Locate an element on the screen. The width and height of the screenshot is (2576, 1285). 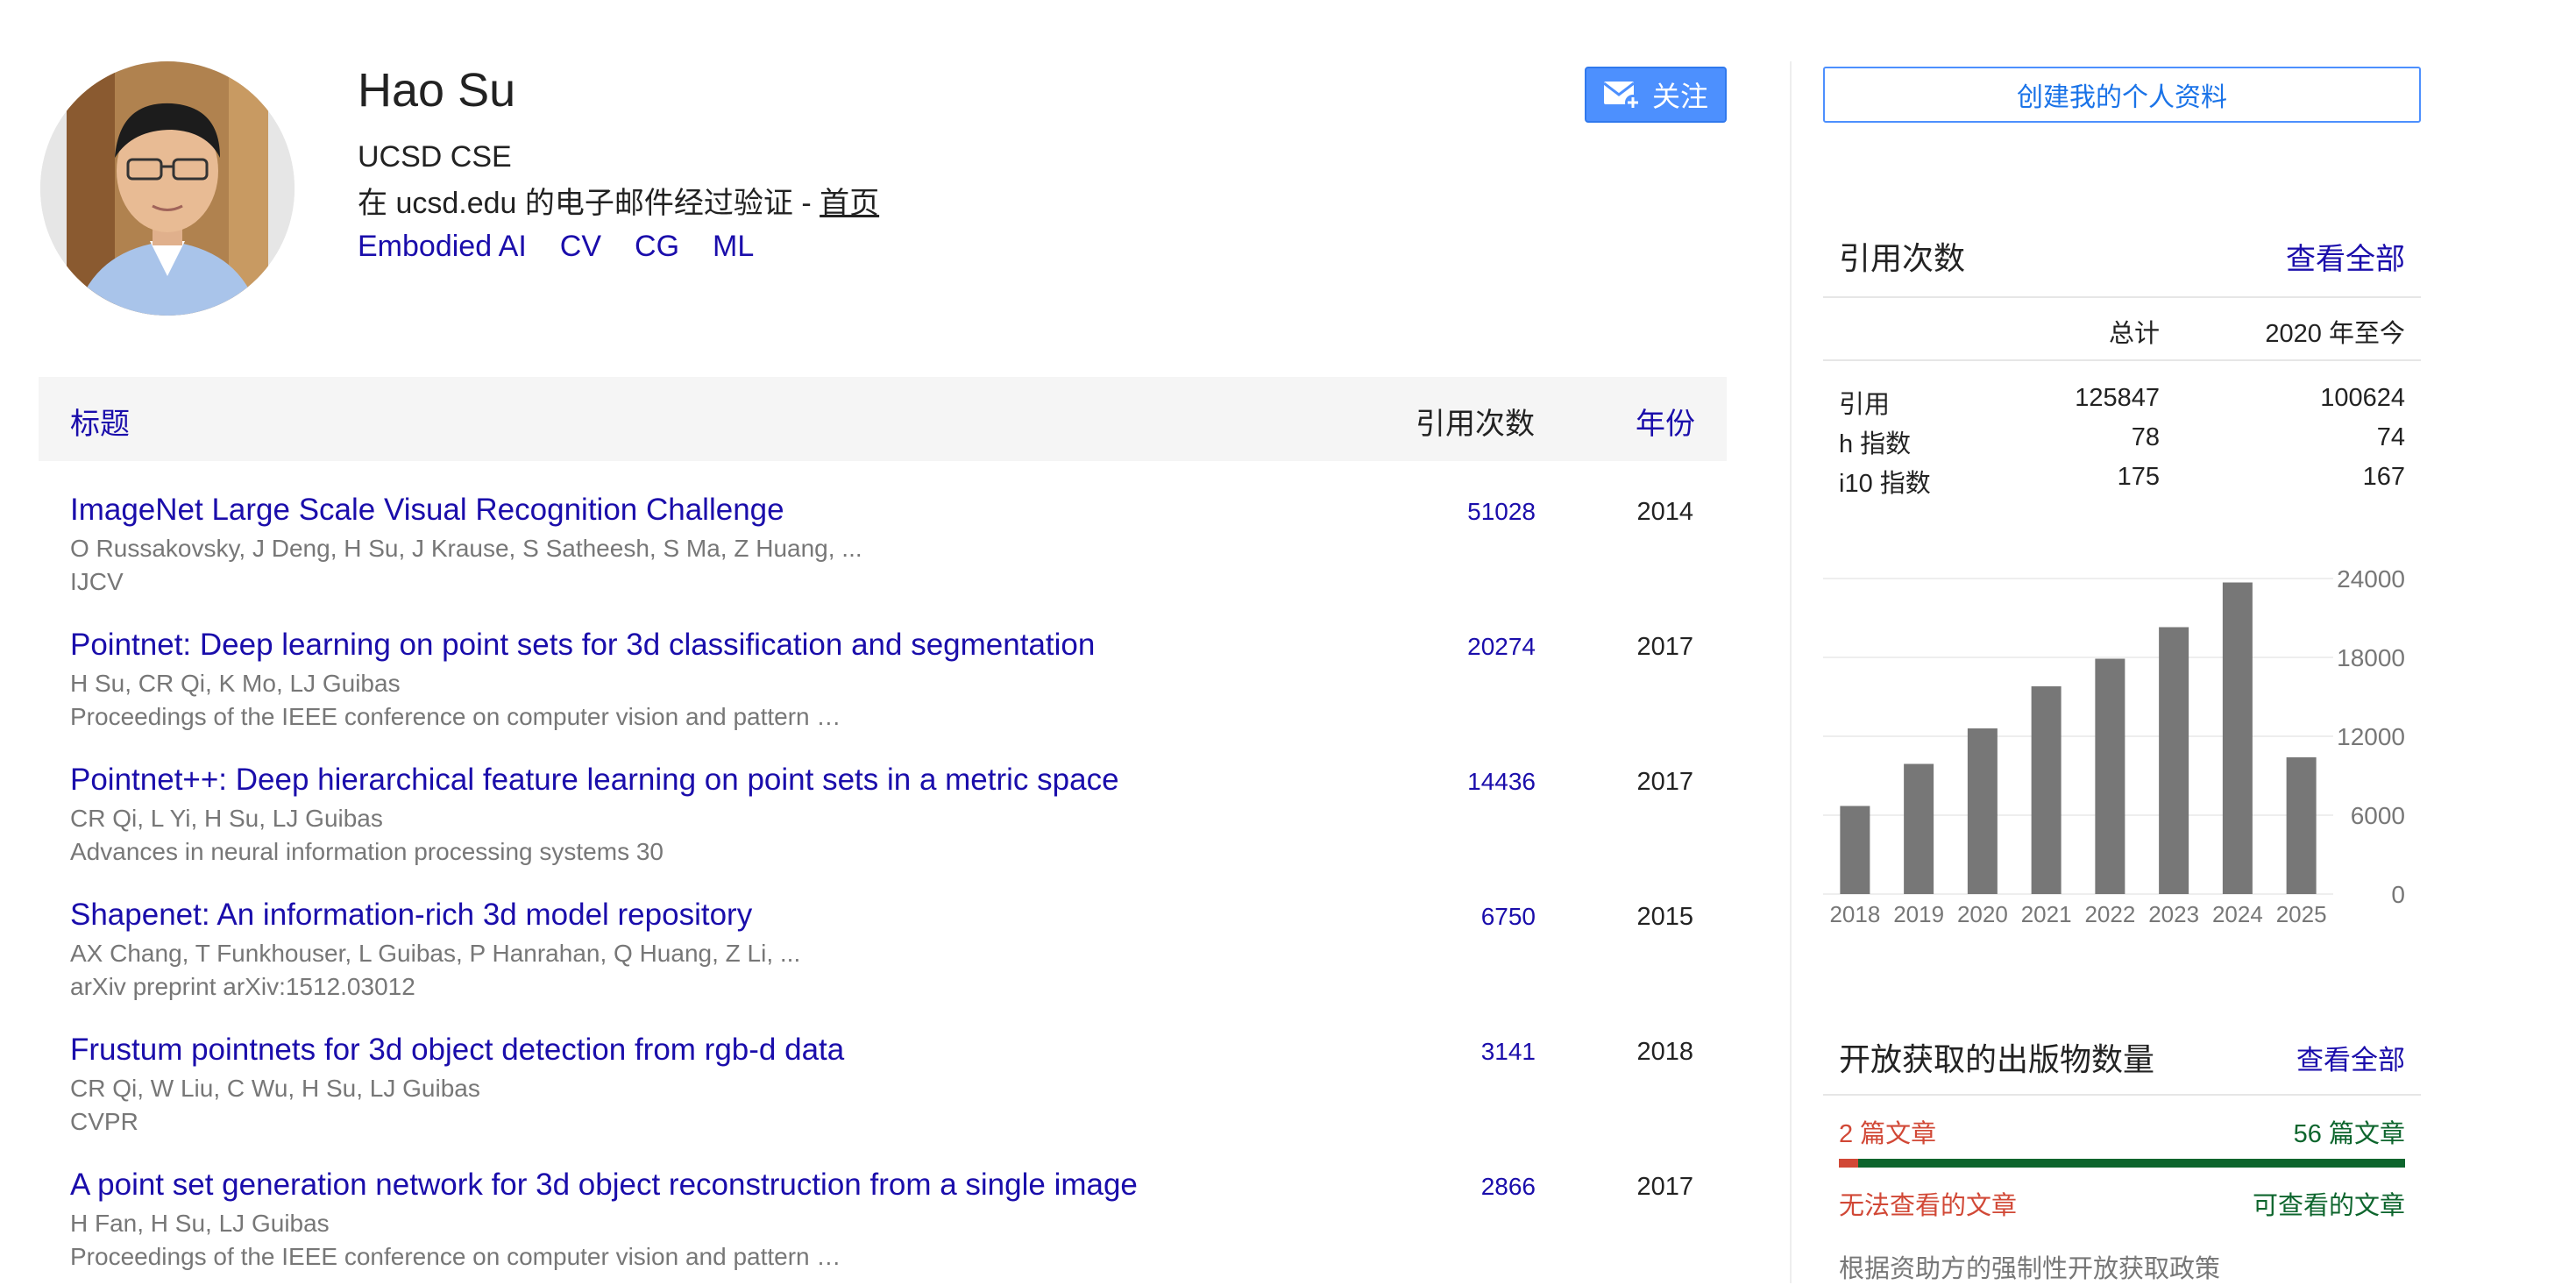
publication-cites: 3141 is located at coordinates (1508, 1052).